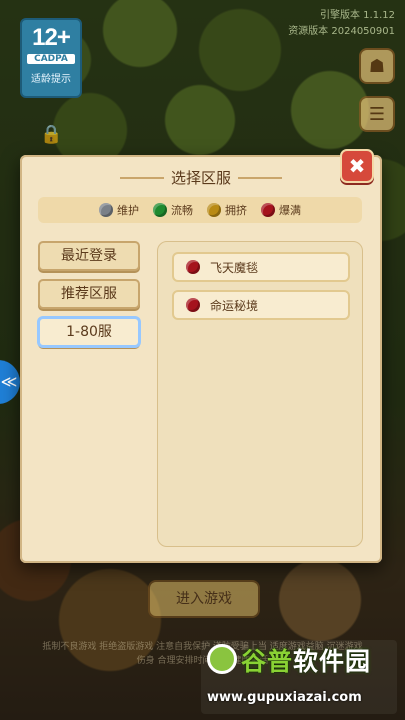 The height and width of the screenshot is (720, 405). What do you see at coordinates (236, 210) in the screenshot?
I see `legend-label: 拥挤` at bounding box center [236, 210].